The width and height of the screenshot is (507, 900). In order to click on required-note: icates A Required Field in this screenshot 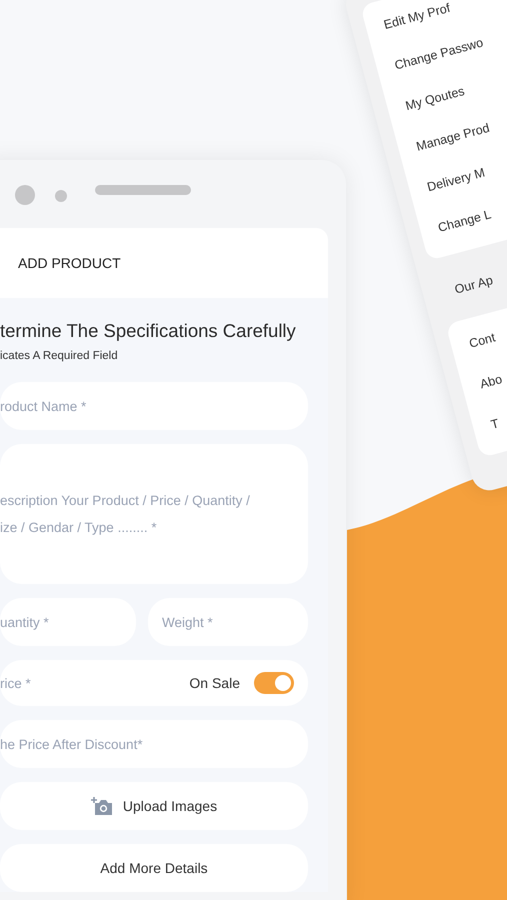, I will do `click(59, 356)`.